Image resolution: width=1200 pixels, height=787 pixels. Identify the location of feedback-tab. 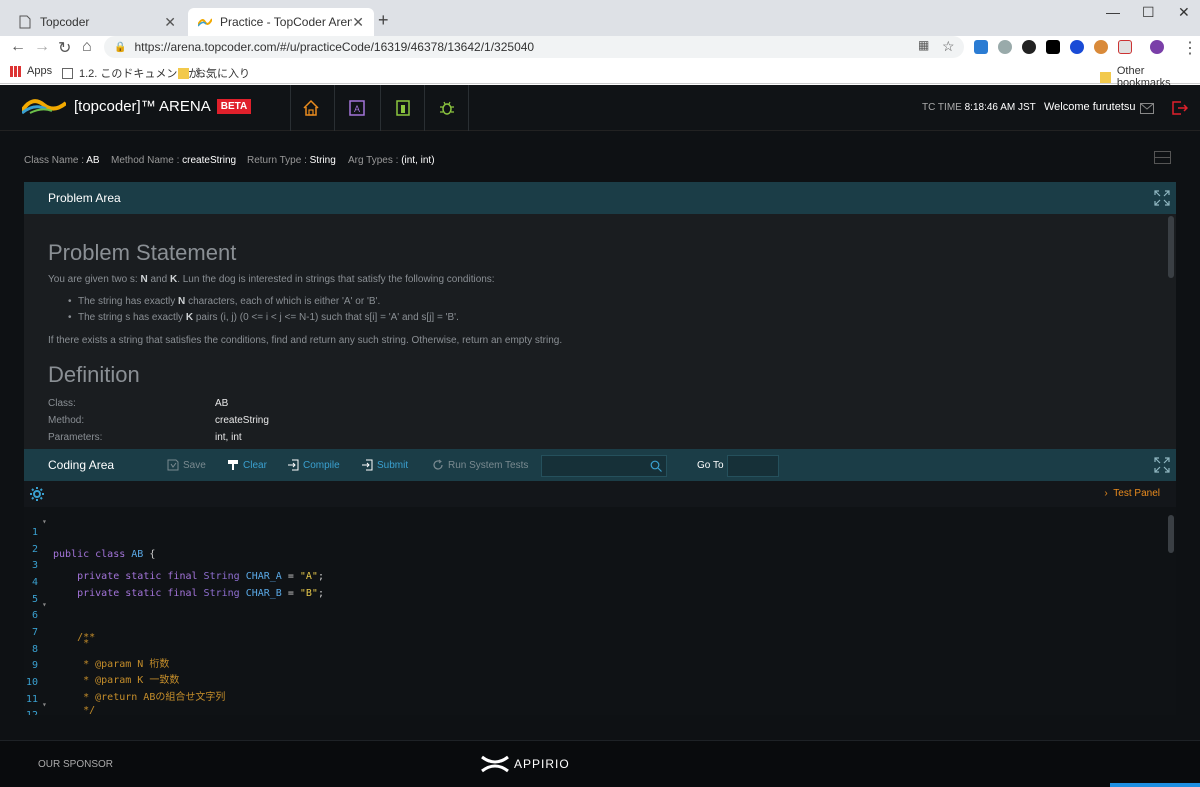
(1155, 785).